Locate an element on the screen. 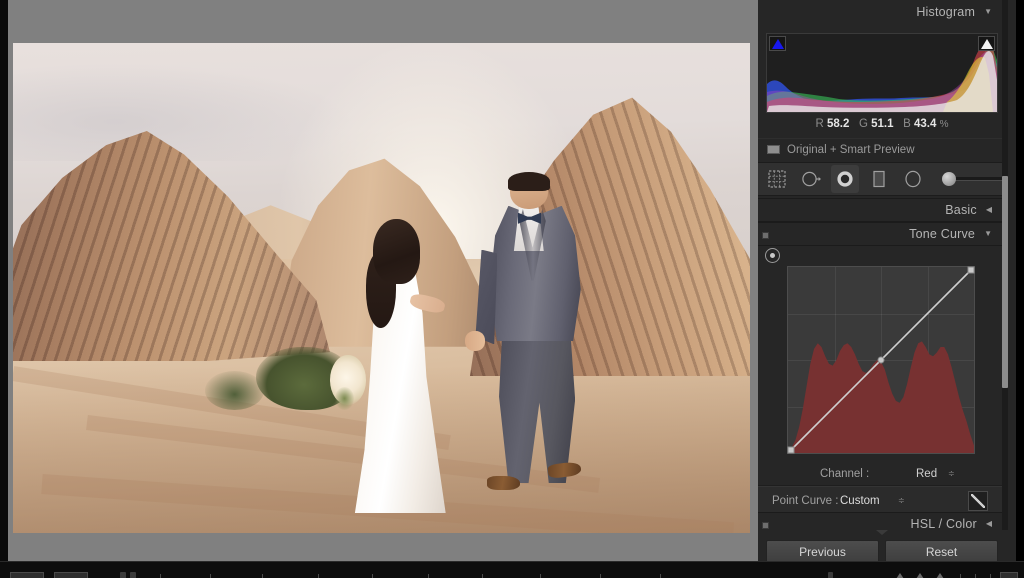 The height and width of the screenshot is (578, 1024). channel-label: Channel : is located at coordinates (845, 473).